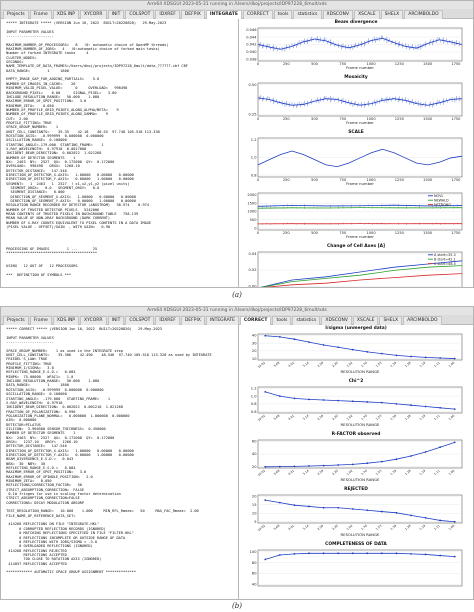 This screenshot has width=474, height=612. Describe the element at coordinates (360, 236) in the screenshot. I see `x-axis-label: Frame number` at that location.